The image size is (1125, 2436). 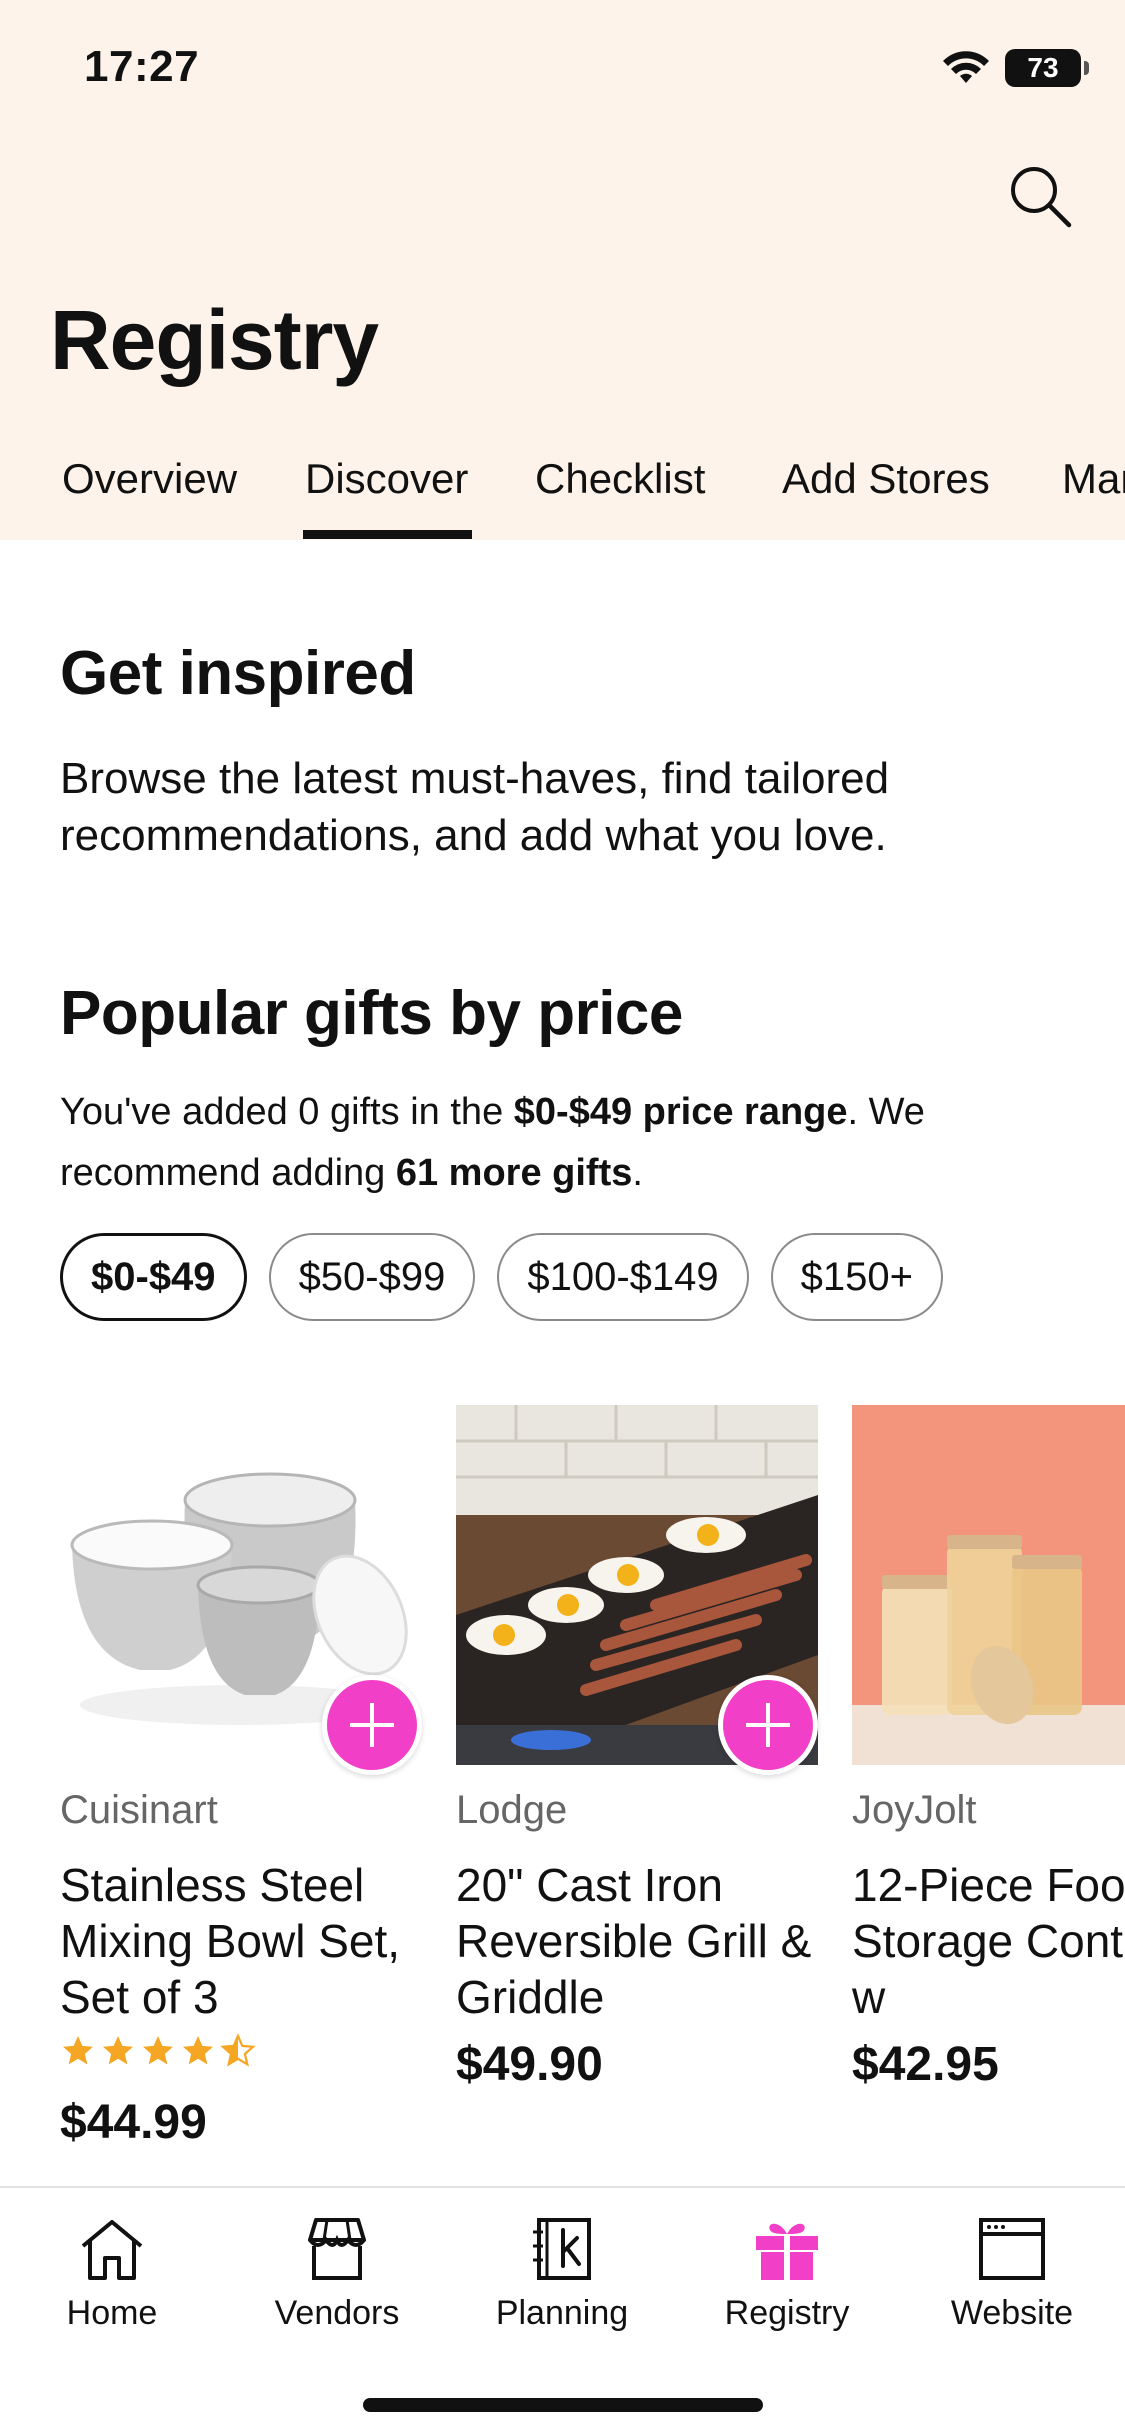 What do you see at coordinates (112, 2250) in the screenshot?
I see `home-icon` at bounding box center [112, 2250].